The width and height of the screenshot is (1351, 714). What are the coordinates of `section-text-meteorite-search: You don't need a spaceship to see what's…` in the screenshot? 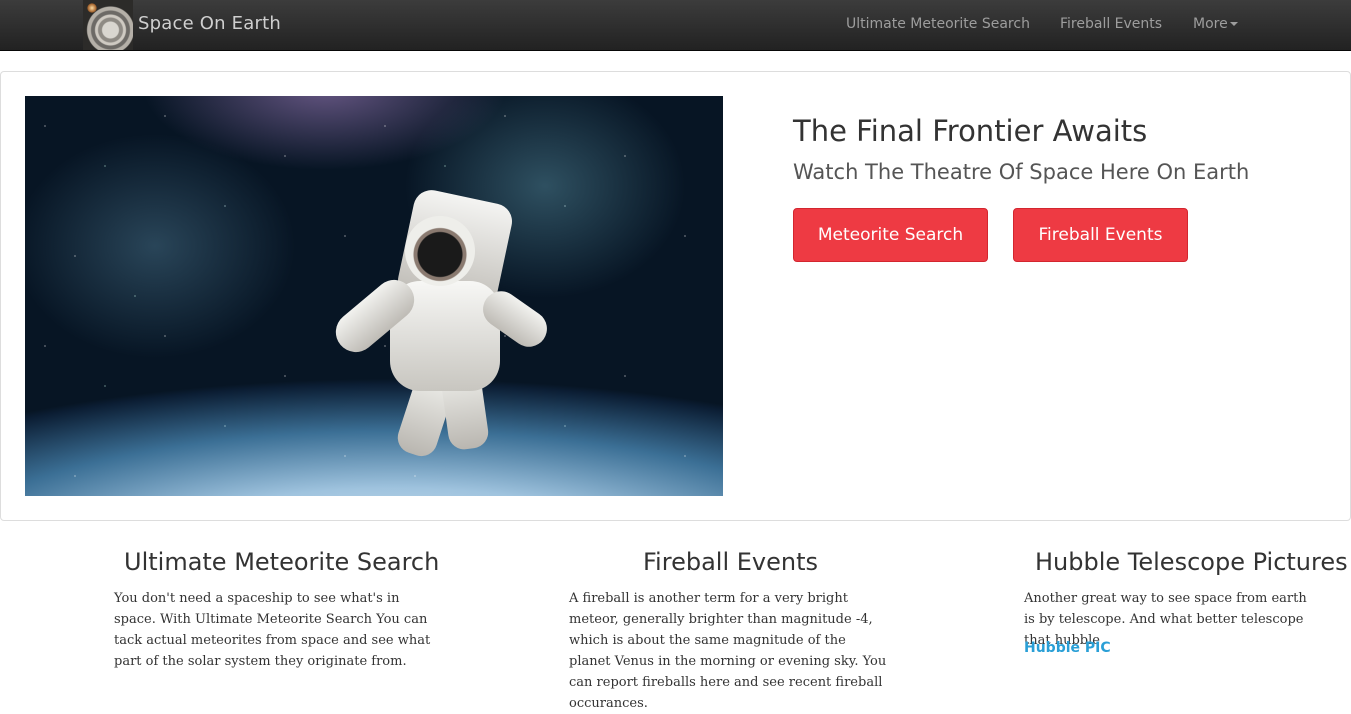 It's located at (272, 630).